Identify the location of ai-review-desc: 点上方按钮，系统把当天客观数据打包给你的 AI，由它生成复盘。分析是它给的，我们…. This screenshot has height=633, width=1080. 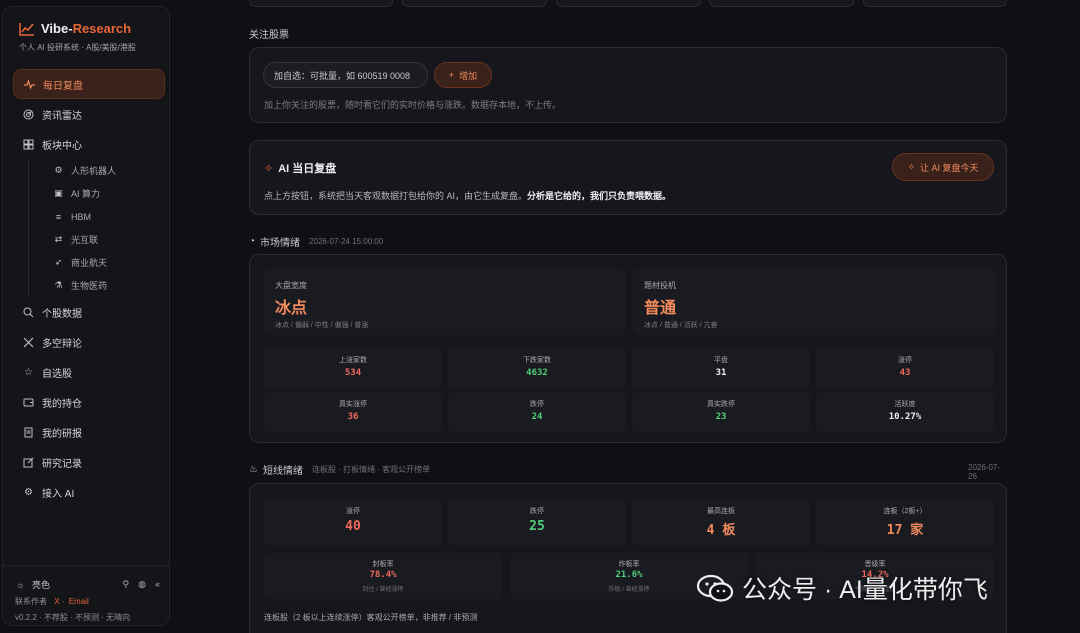
(467, 195).